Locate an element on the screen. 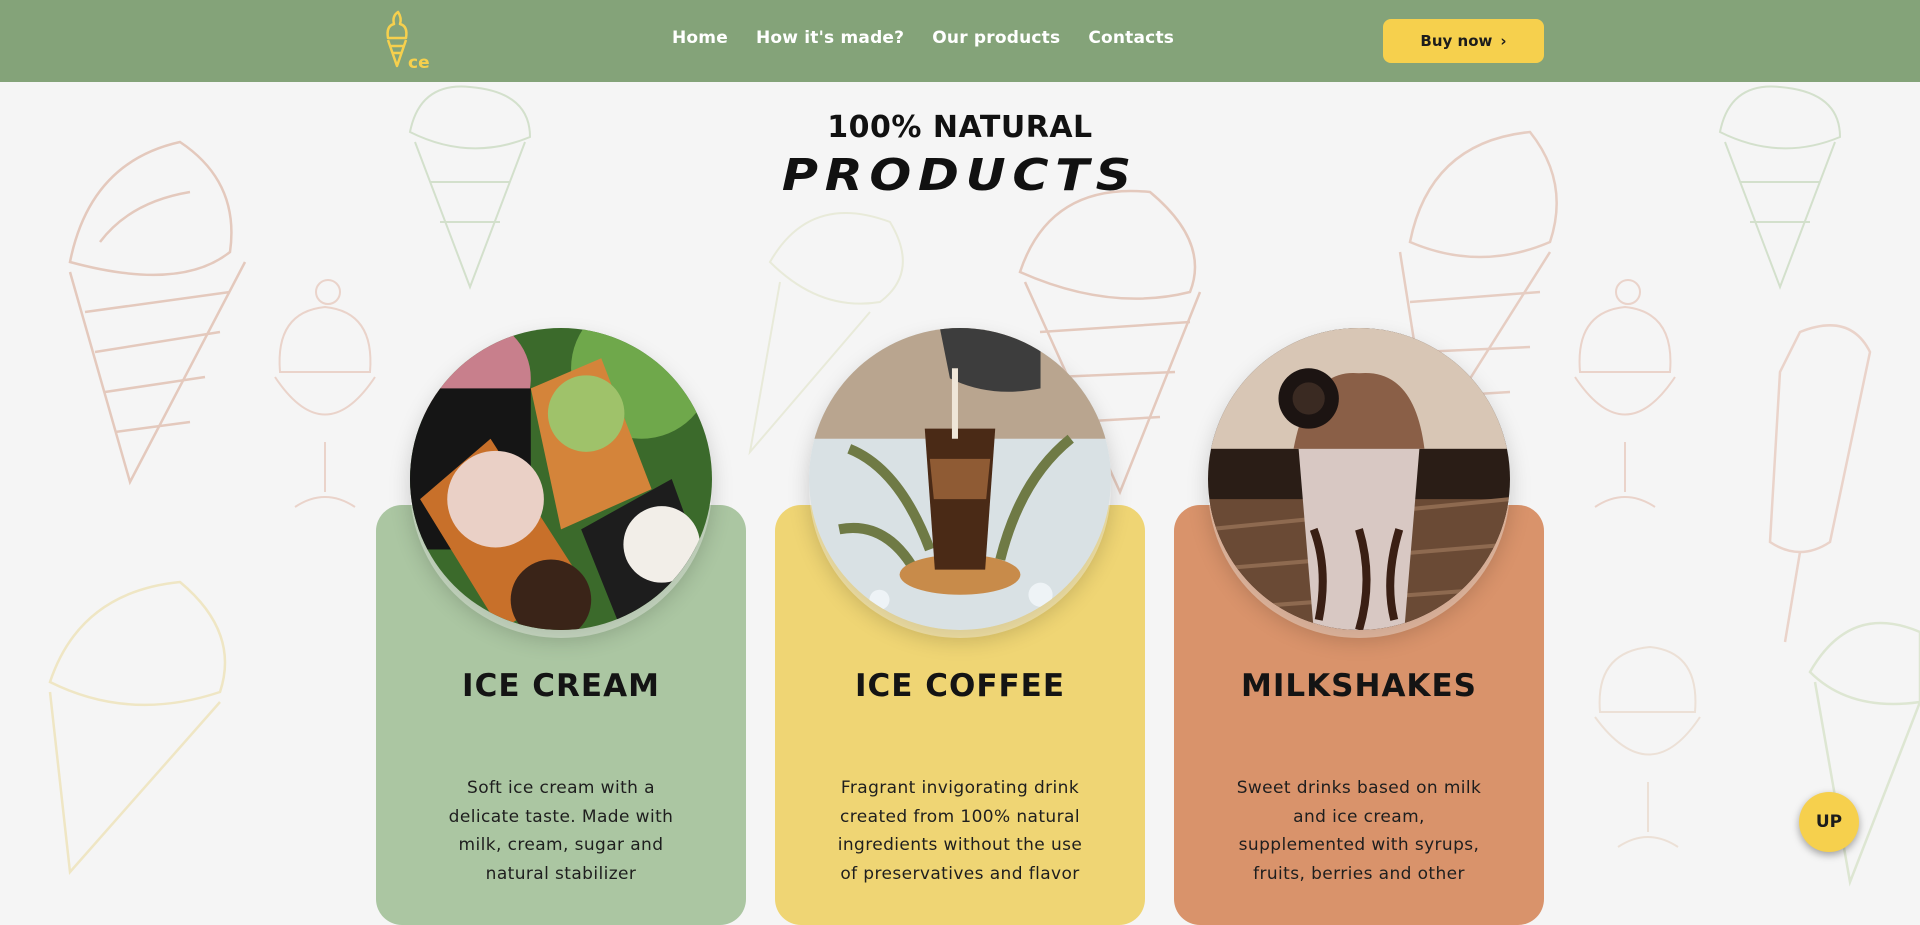 The height and width of the screenshot is (925, 1920). ice-cream-photo is located at coordinates (561, 479).